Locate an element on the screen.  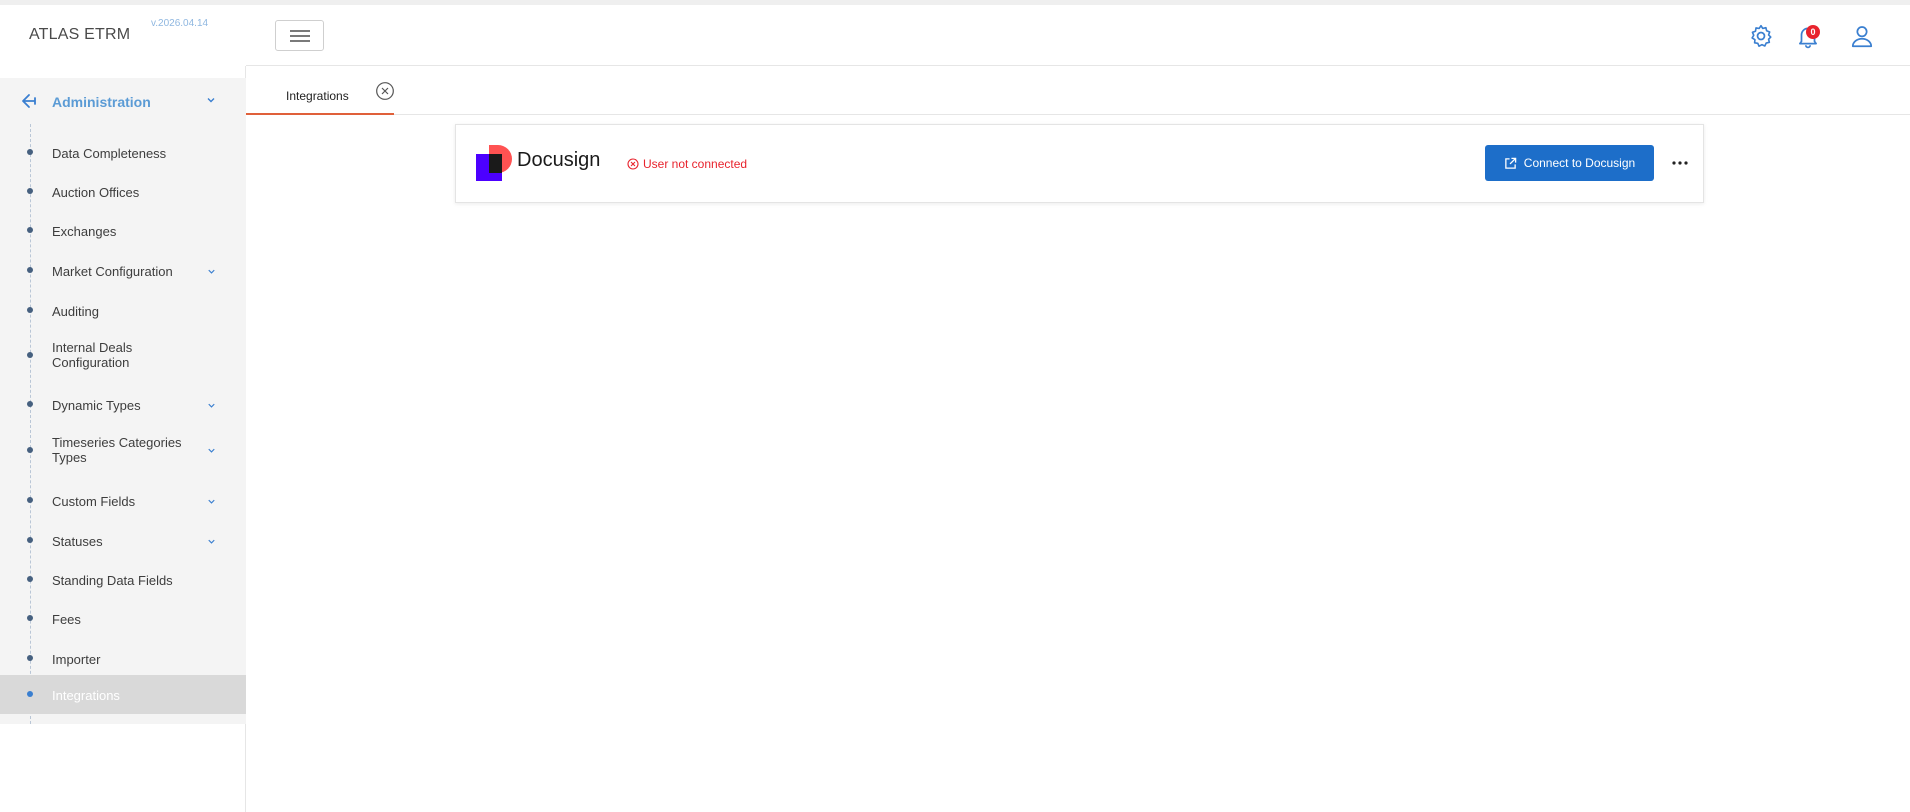
sidebar-item-statuses: Statuses is located at coordinates (123, 542).